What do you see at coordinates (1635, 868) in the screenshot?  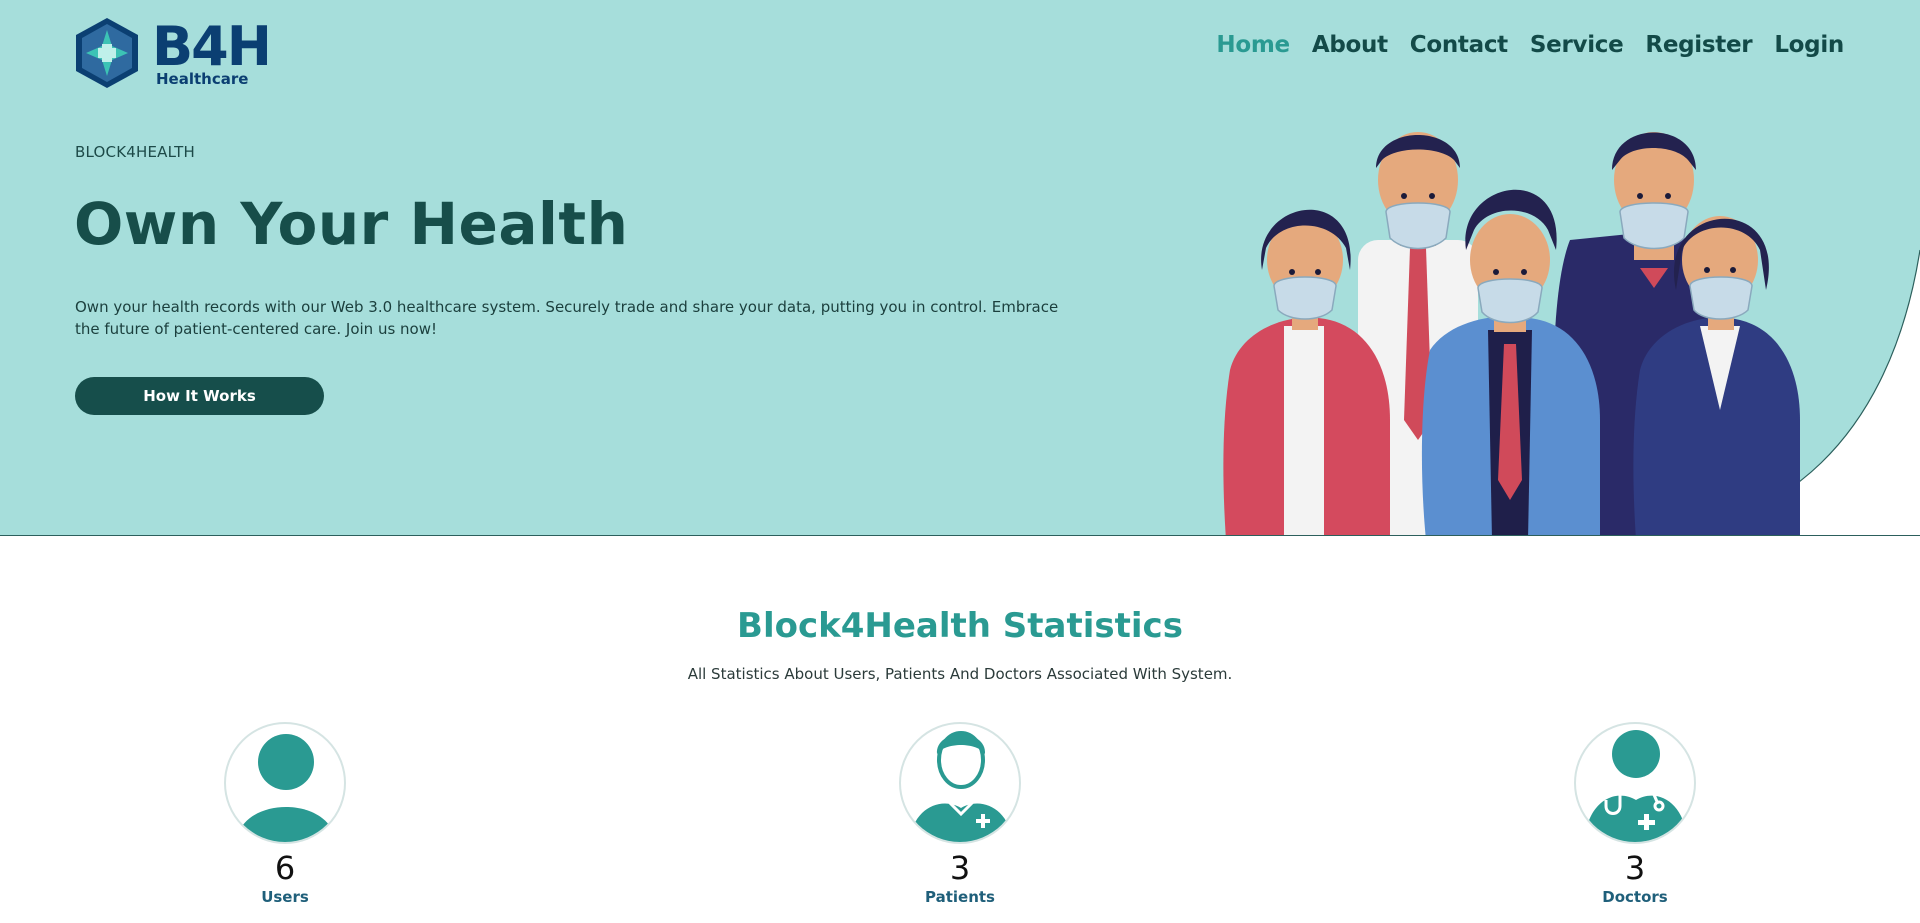 I see `doctors-count: 3` at bounding box center [1635, 868].